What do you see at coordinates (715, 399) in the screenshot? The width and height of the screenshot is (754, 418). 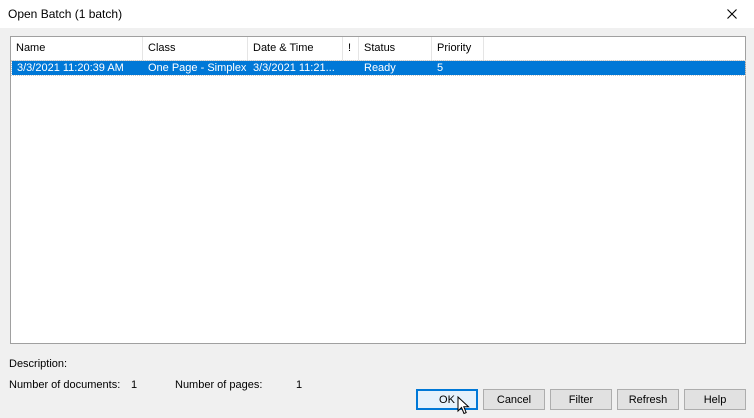 I see `help-button: Help` at bounding box center [715, 399].